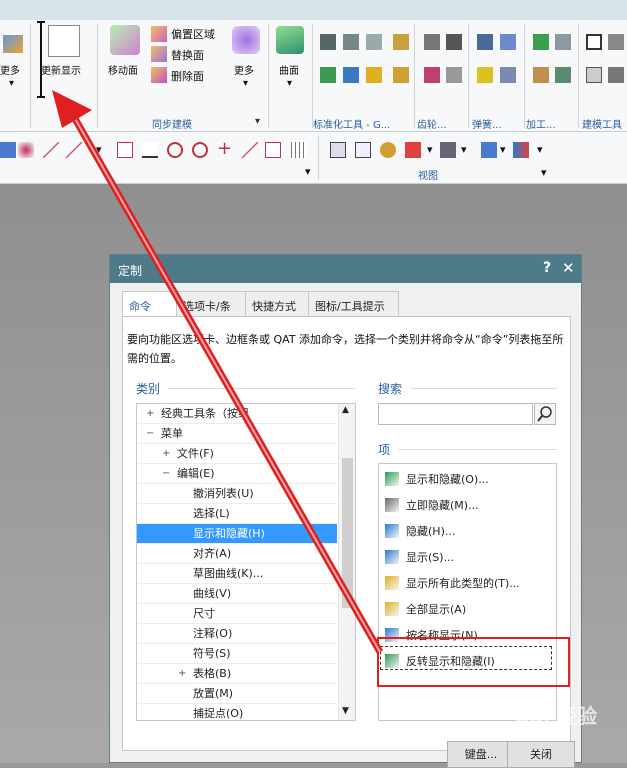 This screenshot has width=627, height=768. What do you see at coordinates (448, 150) in the screenshot?
I see `render-style-icon` at bounding box center [448, 150].